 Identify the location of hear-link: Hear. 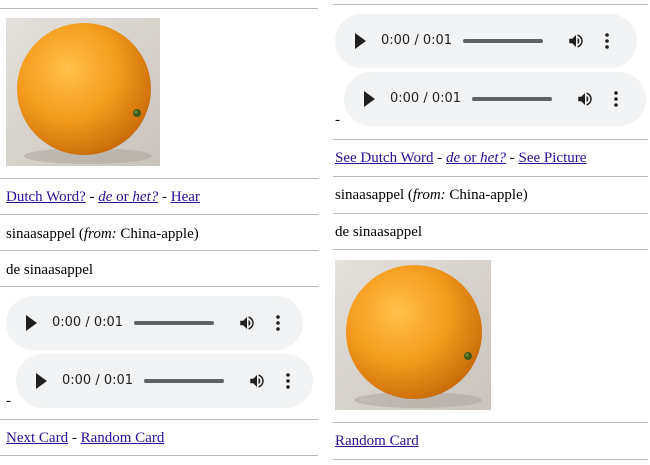
(185, 197).